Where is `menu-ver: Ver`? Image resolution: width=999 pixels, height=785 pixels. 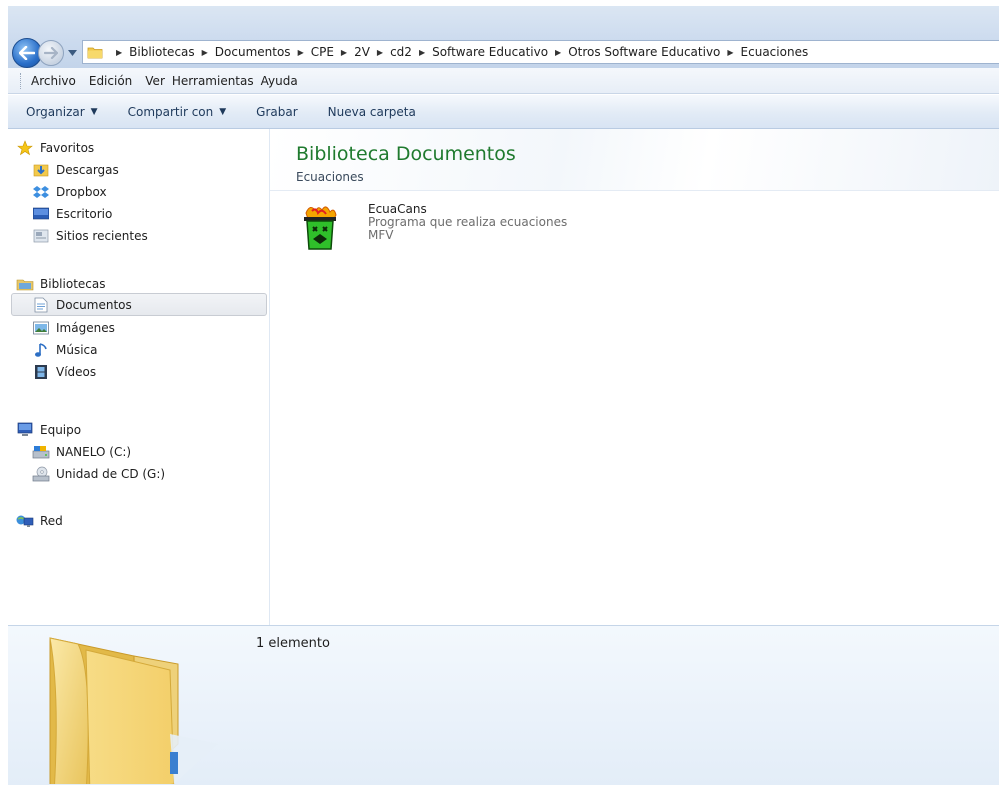 menu-ver: Ver is located at coordinates (155, 81).